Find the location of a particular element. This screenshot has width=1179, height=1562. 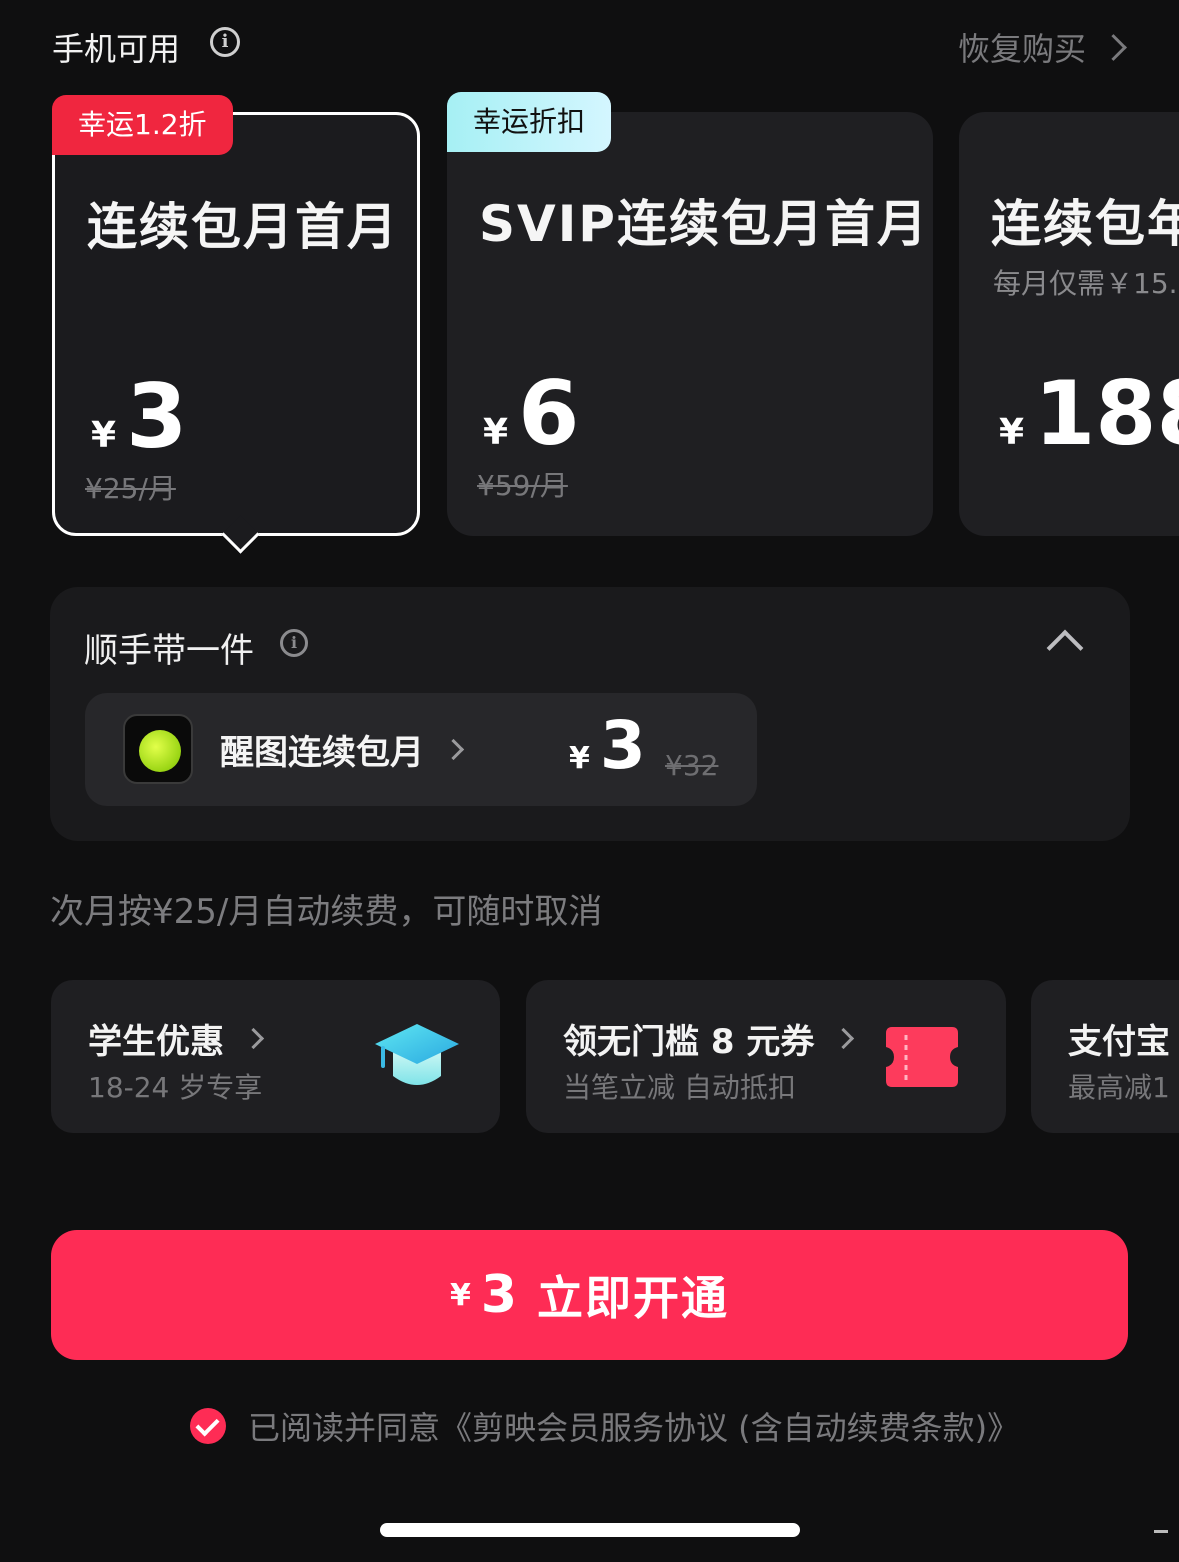

graduation-cap-icon is located at coordinates (417, 1054).